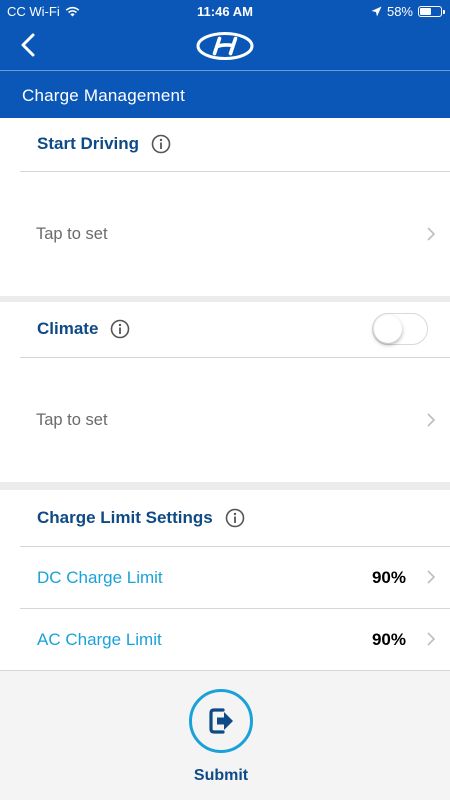 The image size is (450, 800). Describe the element at coordinates (388, 577) in the screenshot. I see `dc-charge-limit-value: 90%` at that location.